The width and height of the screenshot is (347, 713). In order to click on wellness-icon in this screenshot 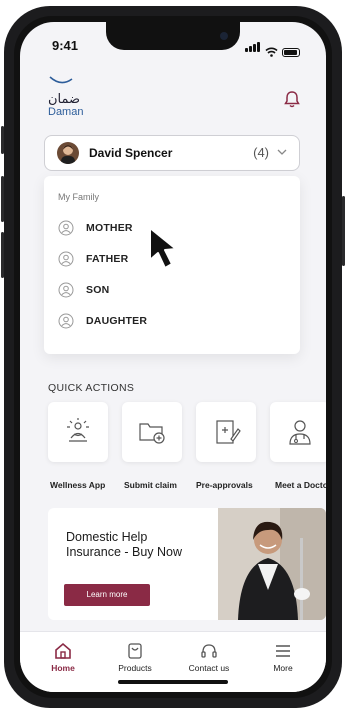, I will do `click(78, 430)`.